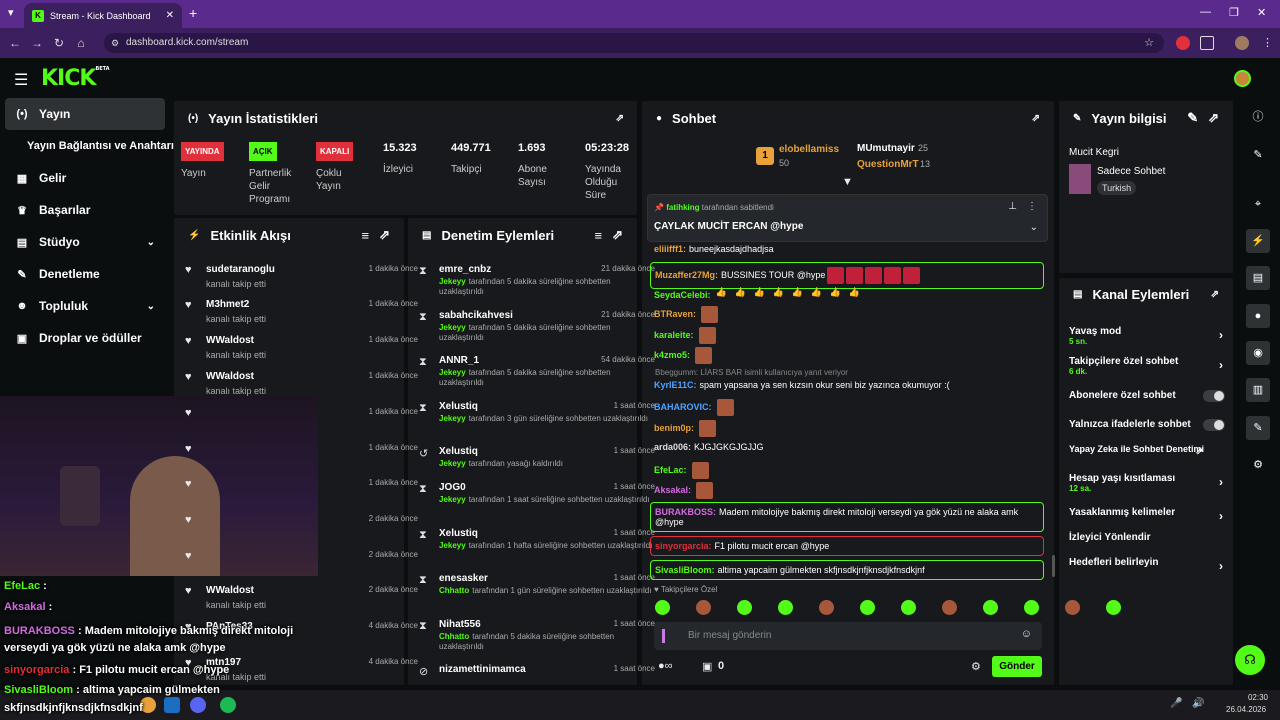  Describe the element at coordinates (1234, 12) in the screenshot. I see `maximize-icon: ❐` at that location.